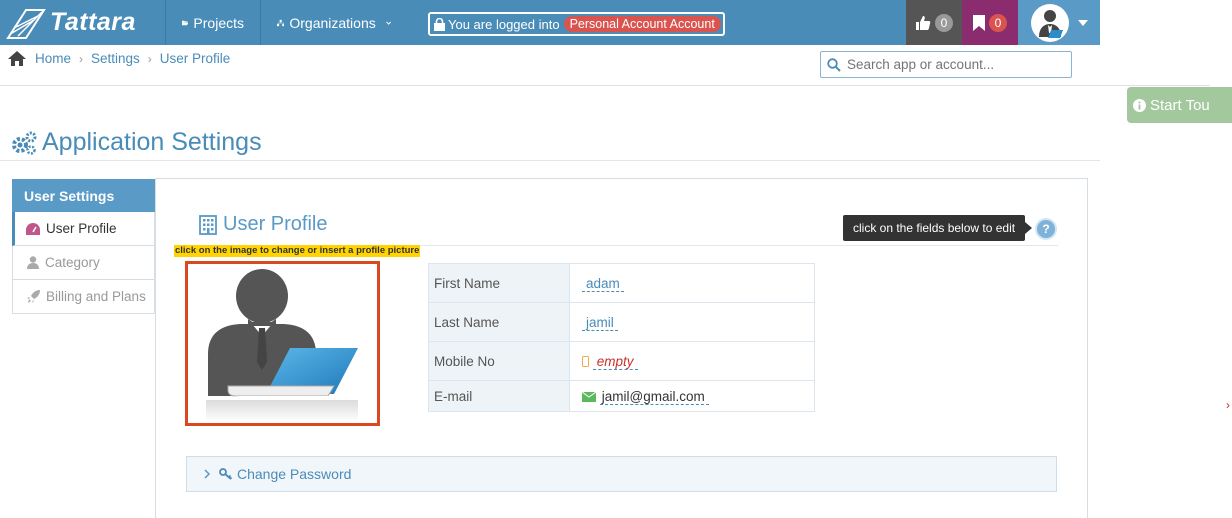 The width and height of the screenshot is (1232, 518). Describe the element at coordinates (24, 143) in the screenshot. I see `gears-icon` at that location.